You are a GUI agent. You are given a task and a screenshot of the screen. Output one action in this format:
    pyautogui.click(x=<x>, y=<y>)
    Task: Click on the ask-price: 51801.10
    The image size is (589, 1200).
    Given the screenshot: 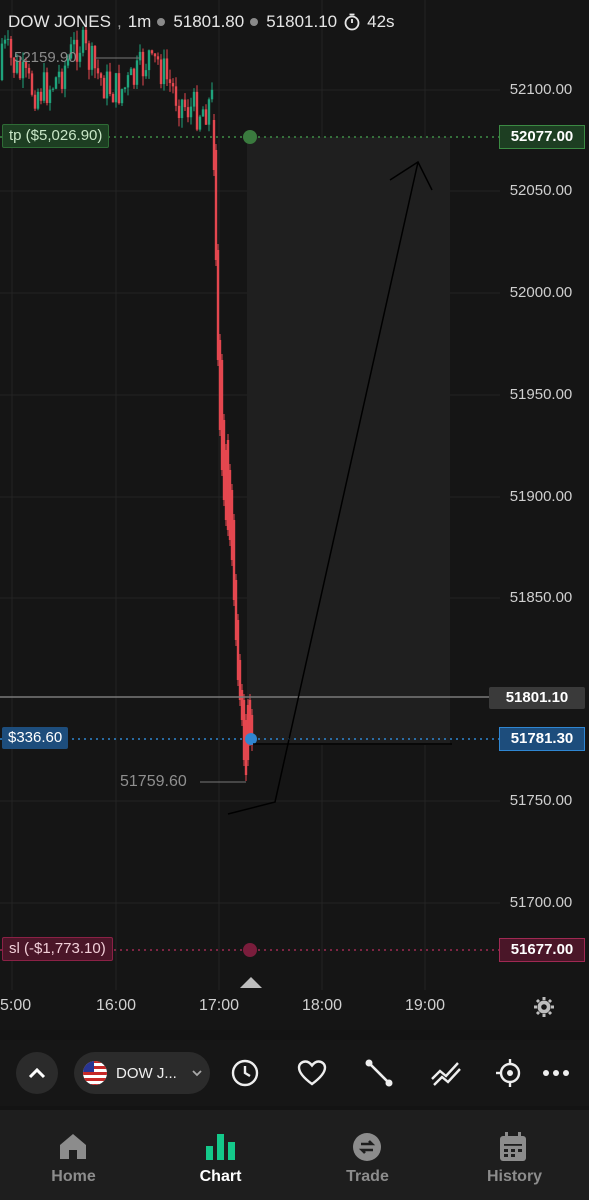 What is the action you would take?
    pyautogui.click(x=302, y=21)
    